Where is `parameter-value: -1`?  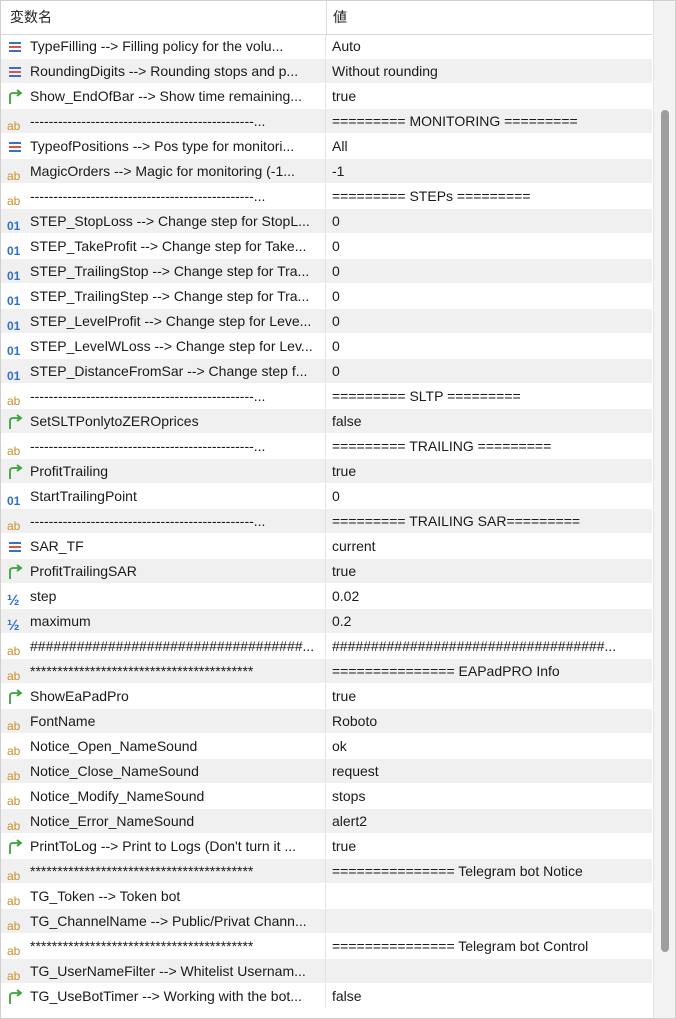
parameter-value: -1 is located at coordinates (489, 171).